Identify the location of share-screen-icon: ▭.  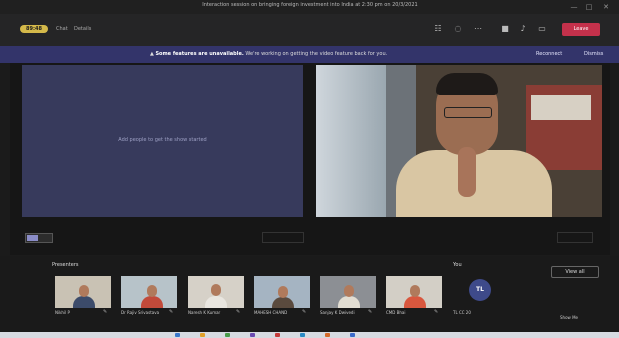
(542, 29).